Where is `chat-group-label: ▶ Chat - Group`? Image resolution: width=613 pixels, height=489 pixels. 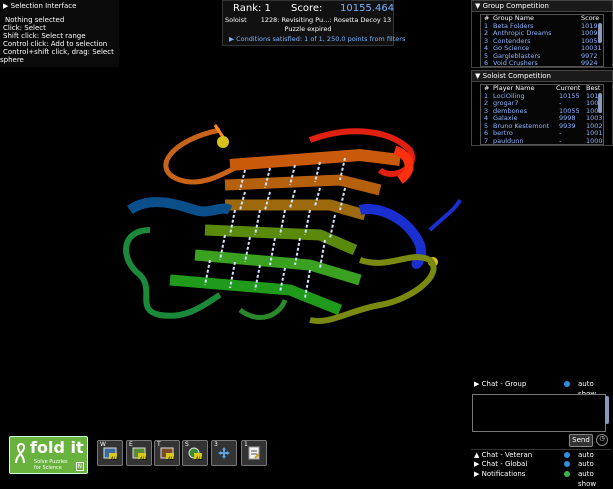 chat-group-label: ▶ Chat - Group is located at coordinates (500, 384).